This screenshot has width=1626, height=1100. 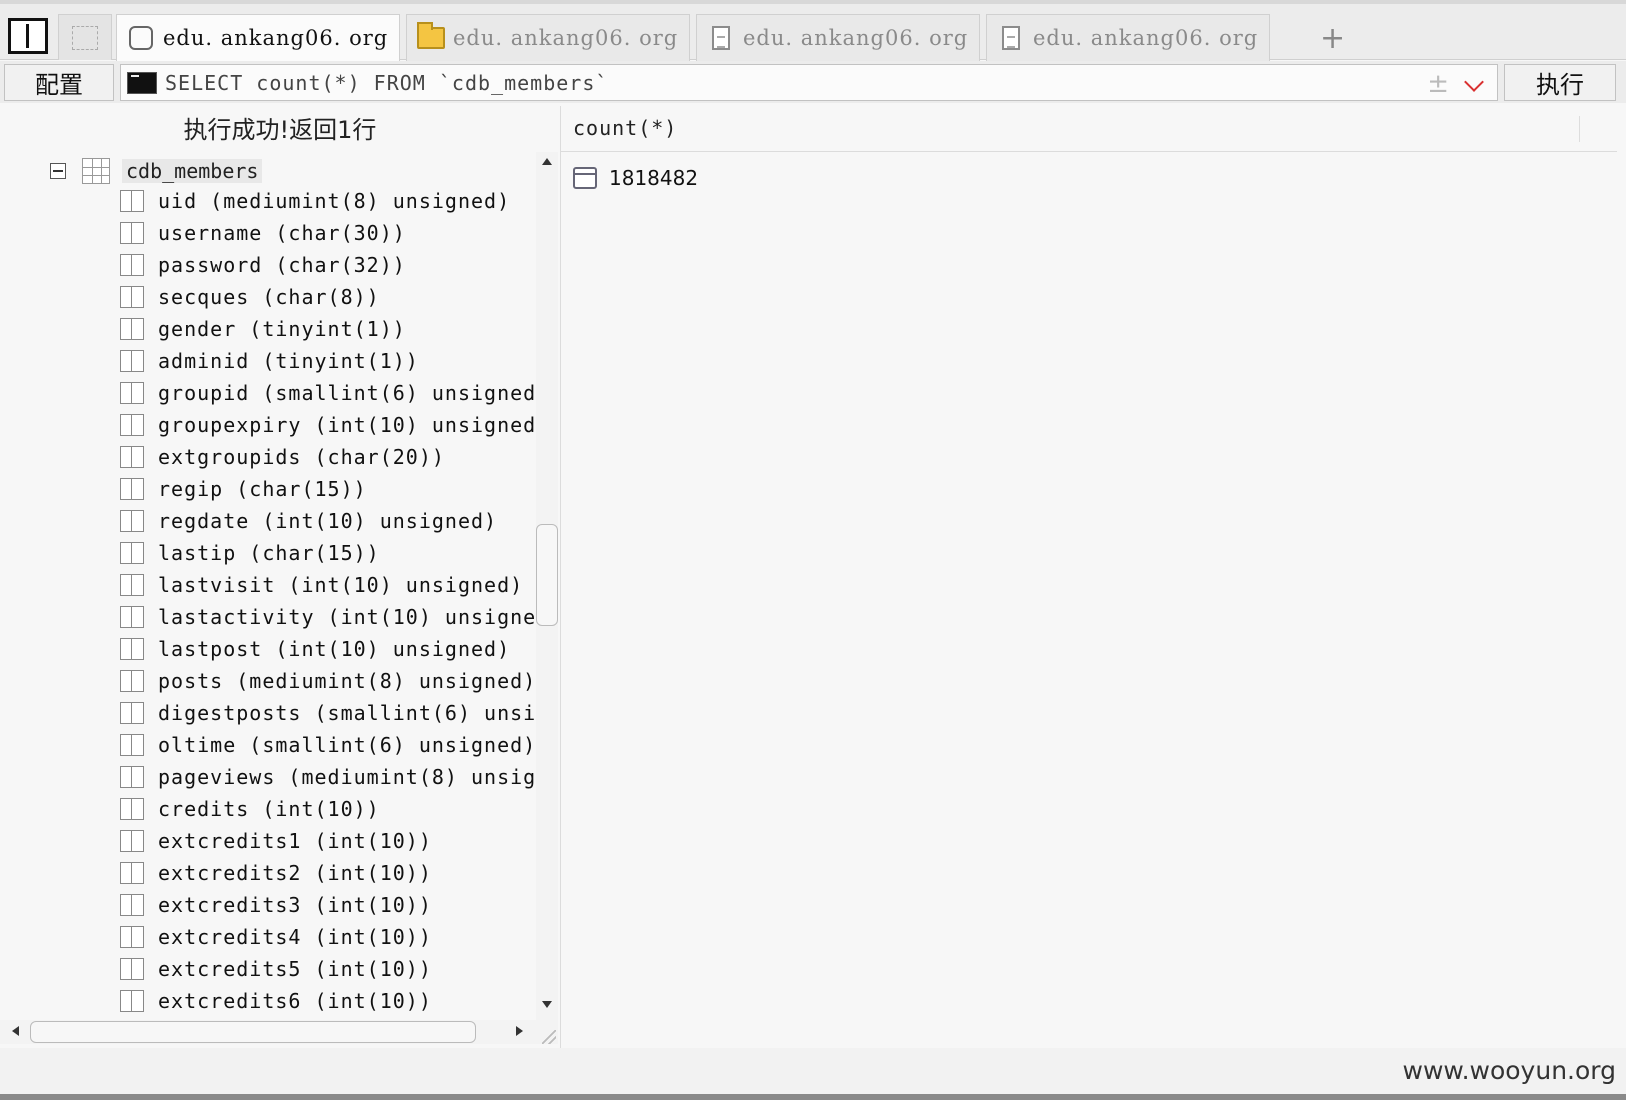 I want to click on result-cell: 1818482, so click(x=653, y=178).